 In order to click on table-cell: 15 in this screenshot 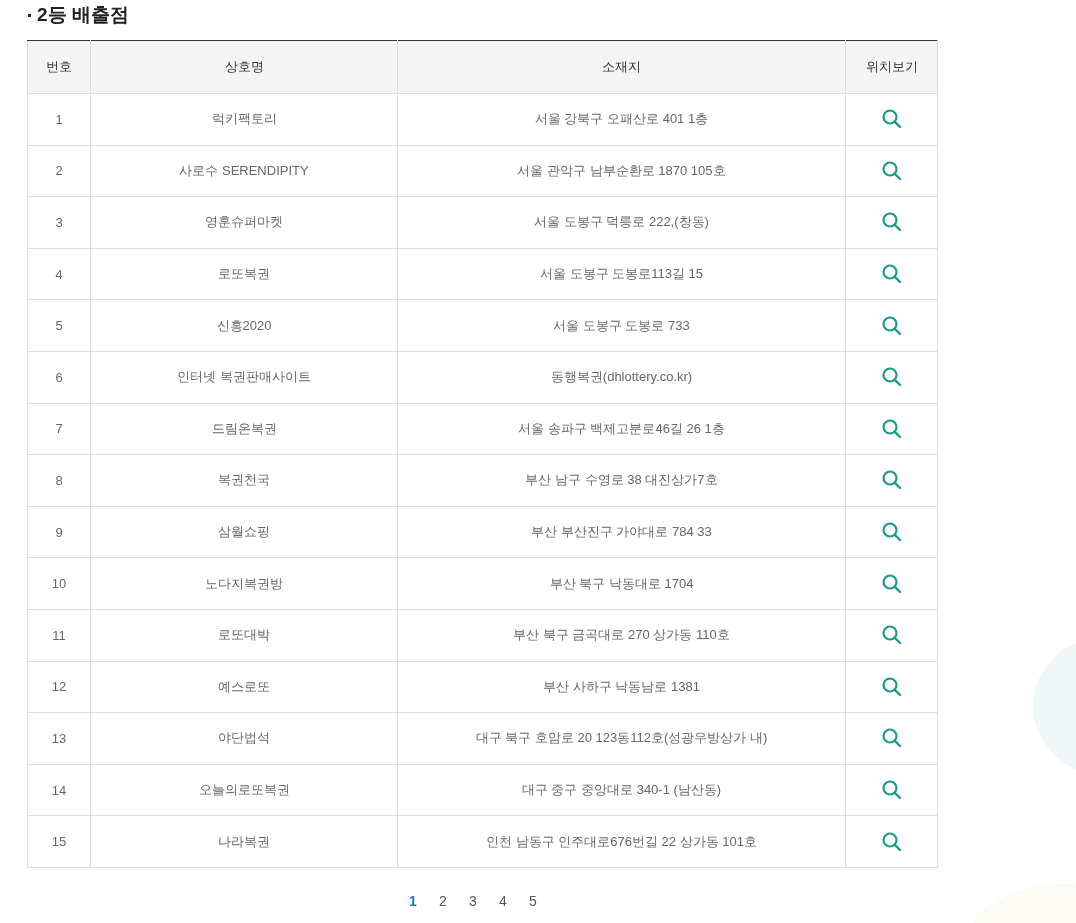, I will do `click(59, 842)`.